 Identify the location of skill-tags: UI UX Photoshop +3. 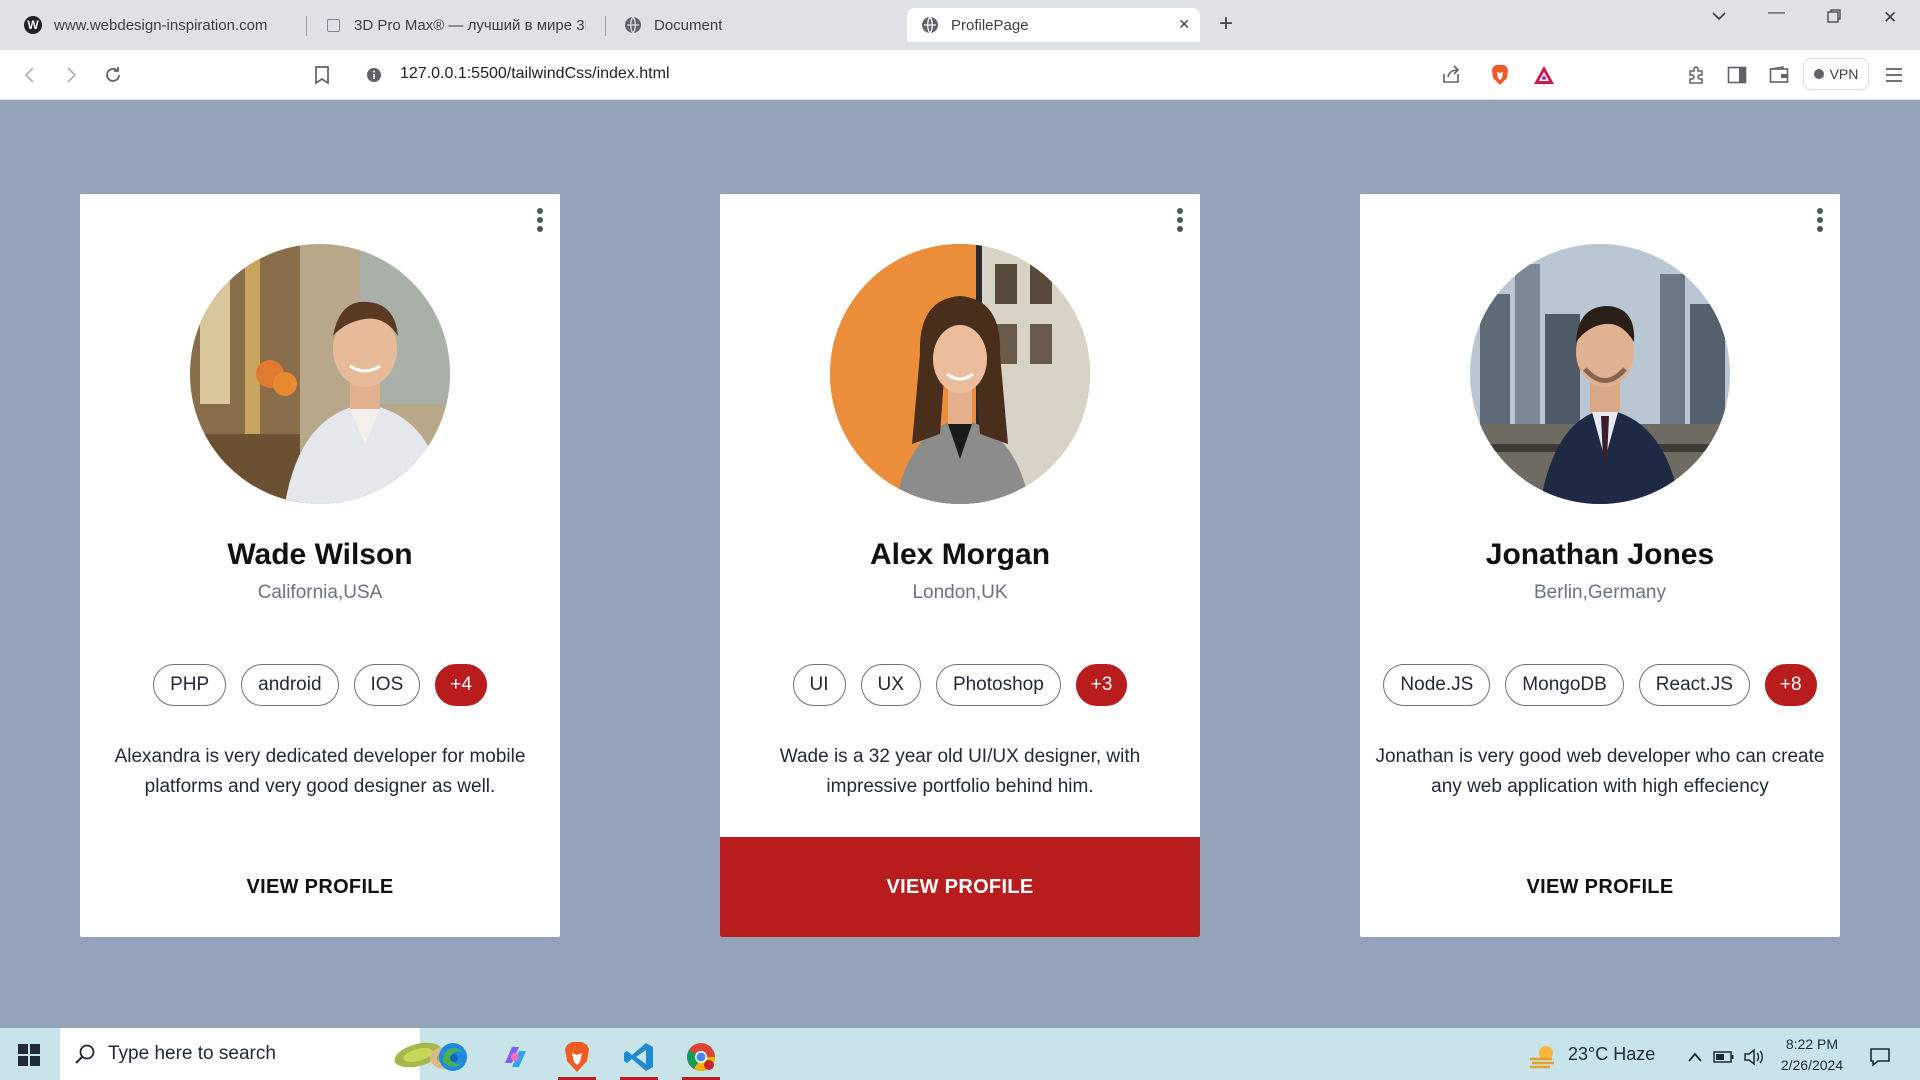
(960, 685).